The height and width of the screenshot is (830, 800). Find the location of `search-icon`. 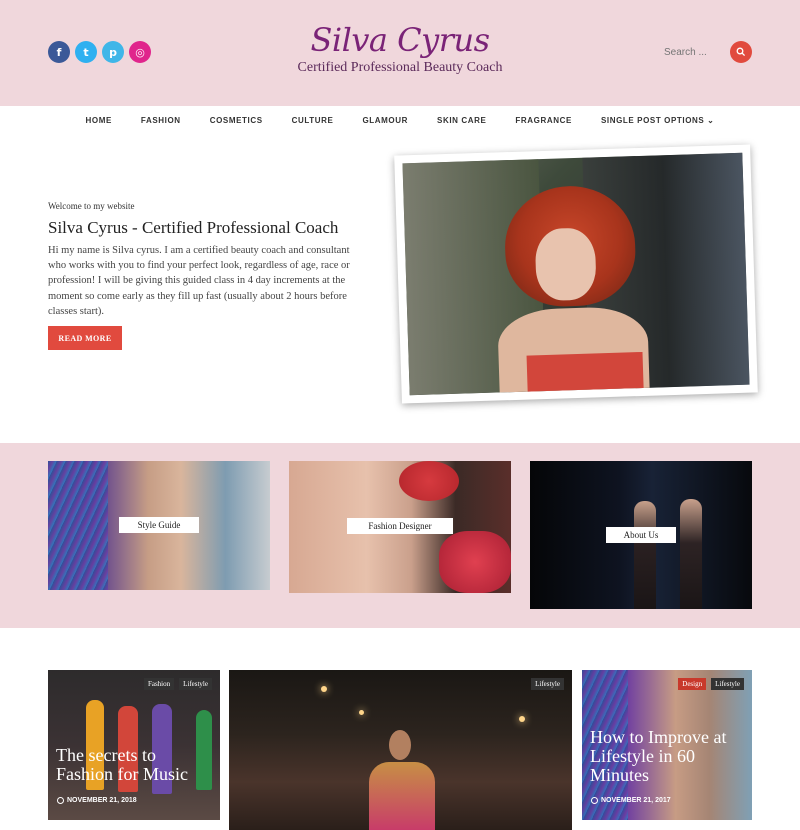

search-icon is located at coordinates (741, 52).